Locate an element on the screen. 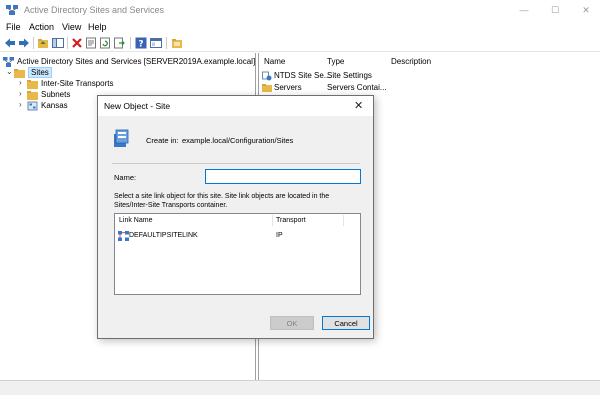  column-header-description: Description is located at coordinates (411, 61).